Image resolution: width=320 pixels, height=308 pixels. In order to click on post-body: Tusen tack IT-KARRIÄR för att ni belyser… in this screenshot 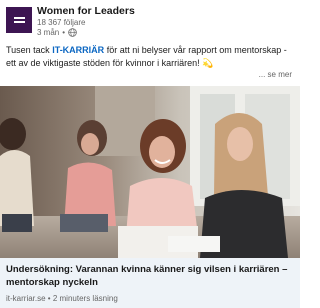, I will do `click(151, 56)`.